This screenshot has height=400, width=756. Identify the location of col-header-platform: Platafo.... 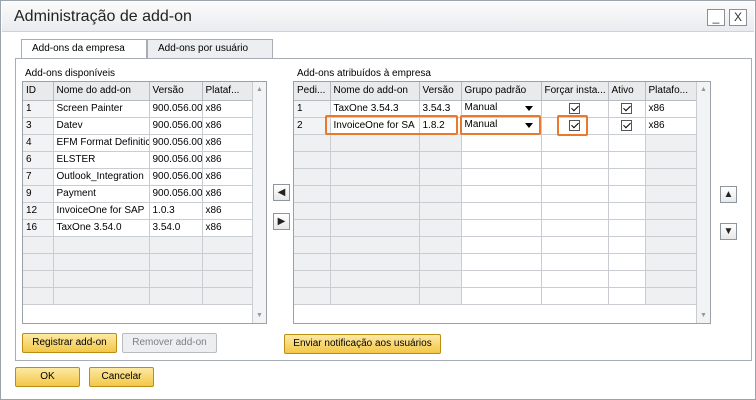
(672, 91).